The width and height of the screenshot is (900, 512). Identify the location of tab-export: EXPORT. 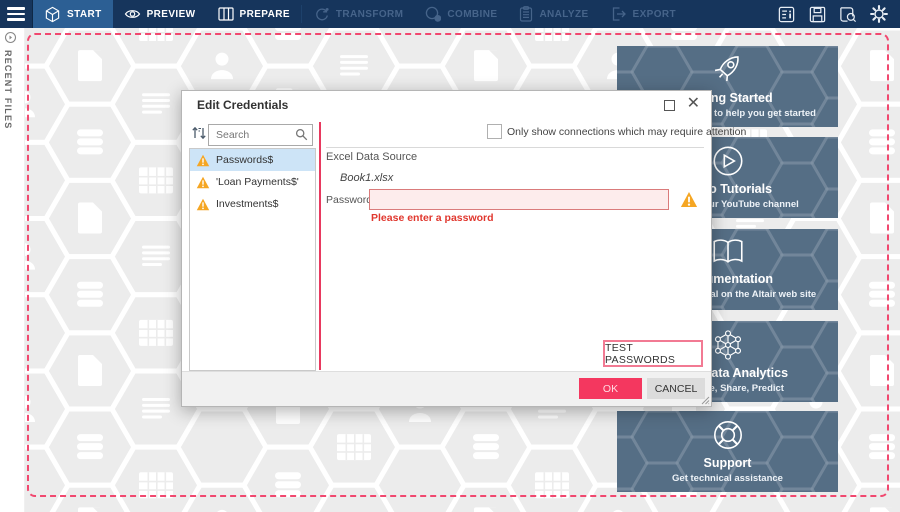
(644, 14).